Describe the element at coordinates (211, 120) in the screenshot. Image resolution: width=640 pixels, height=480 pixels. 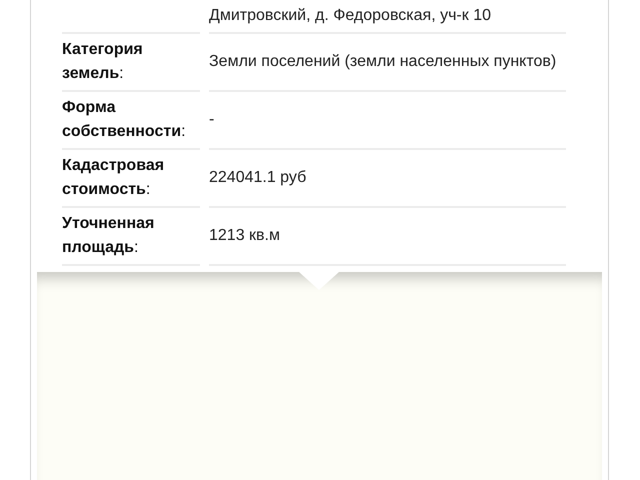
I see `field-value: -` at that location.